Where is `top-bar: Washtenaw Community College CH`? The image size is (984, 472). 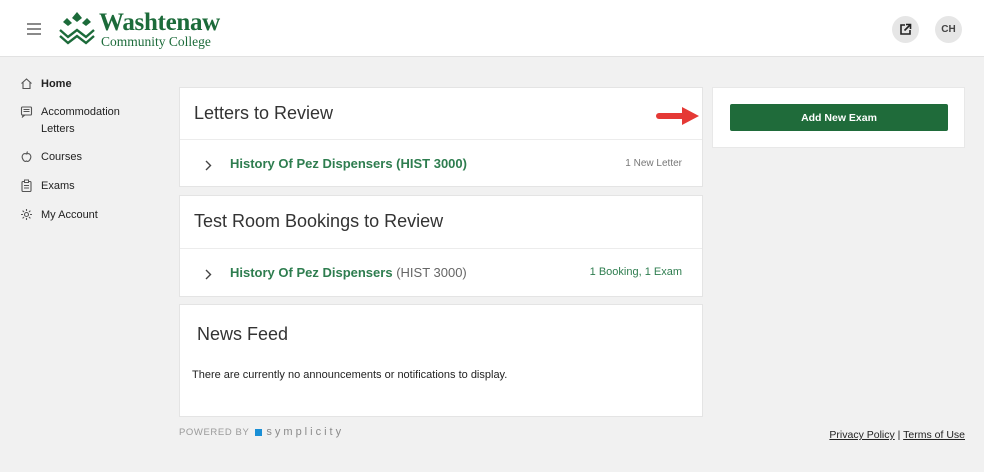
top-bar: Washtenaw Community College CH is located at coordinates (492, 28).